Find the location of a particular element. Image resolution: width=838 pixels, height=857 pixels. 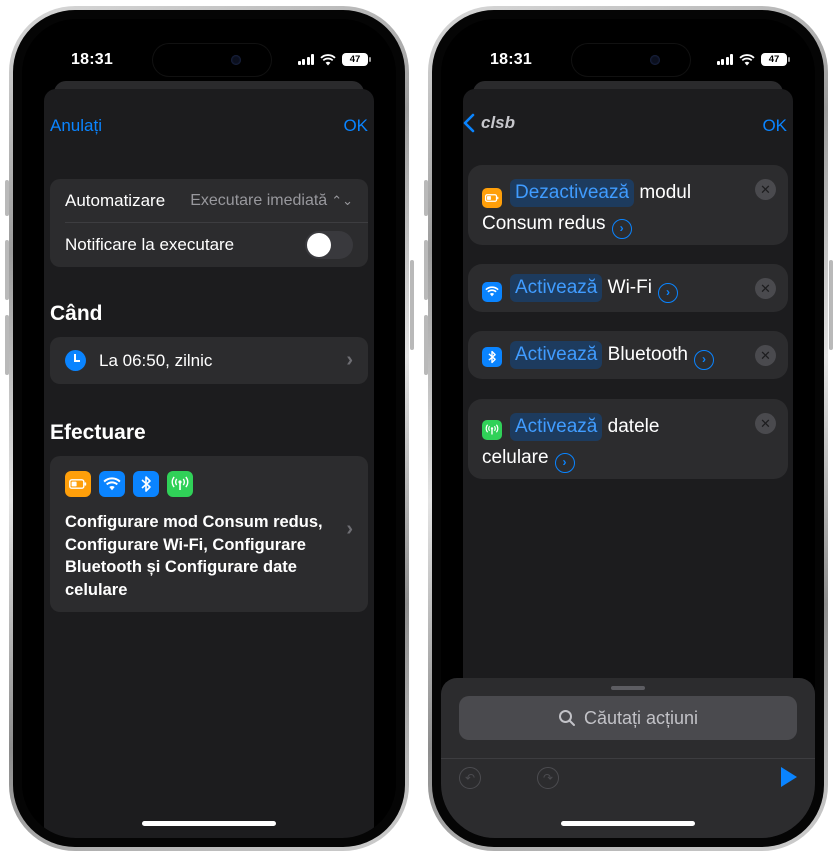

action-param: Bluetooth is located at coordinates (648, 354).